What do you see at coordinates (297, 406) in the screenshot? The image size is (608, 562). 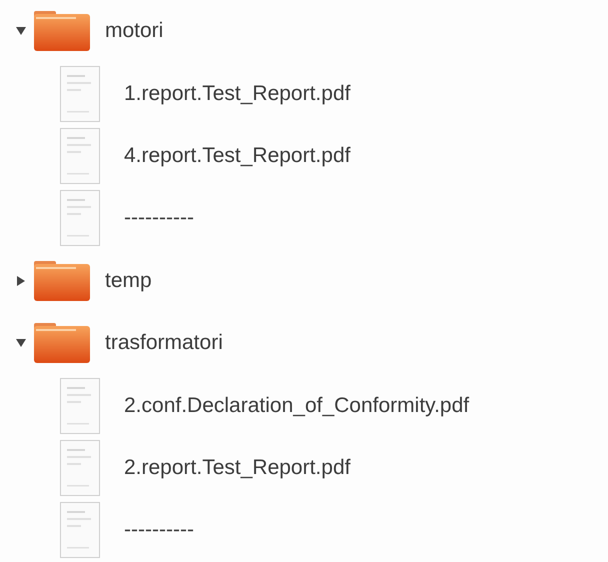 I see `file-label: 2.conf.Declaration_of_Conformity.pdf` at bounding box center [297, 406].